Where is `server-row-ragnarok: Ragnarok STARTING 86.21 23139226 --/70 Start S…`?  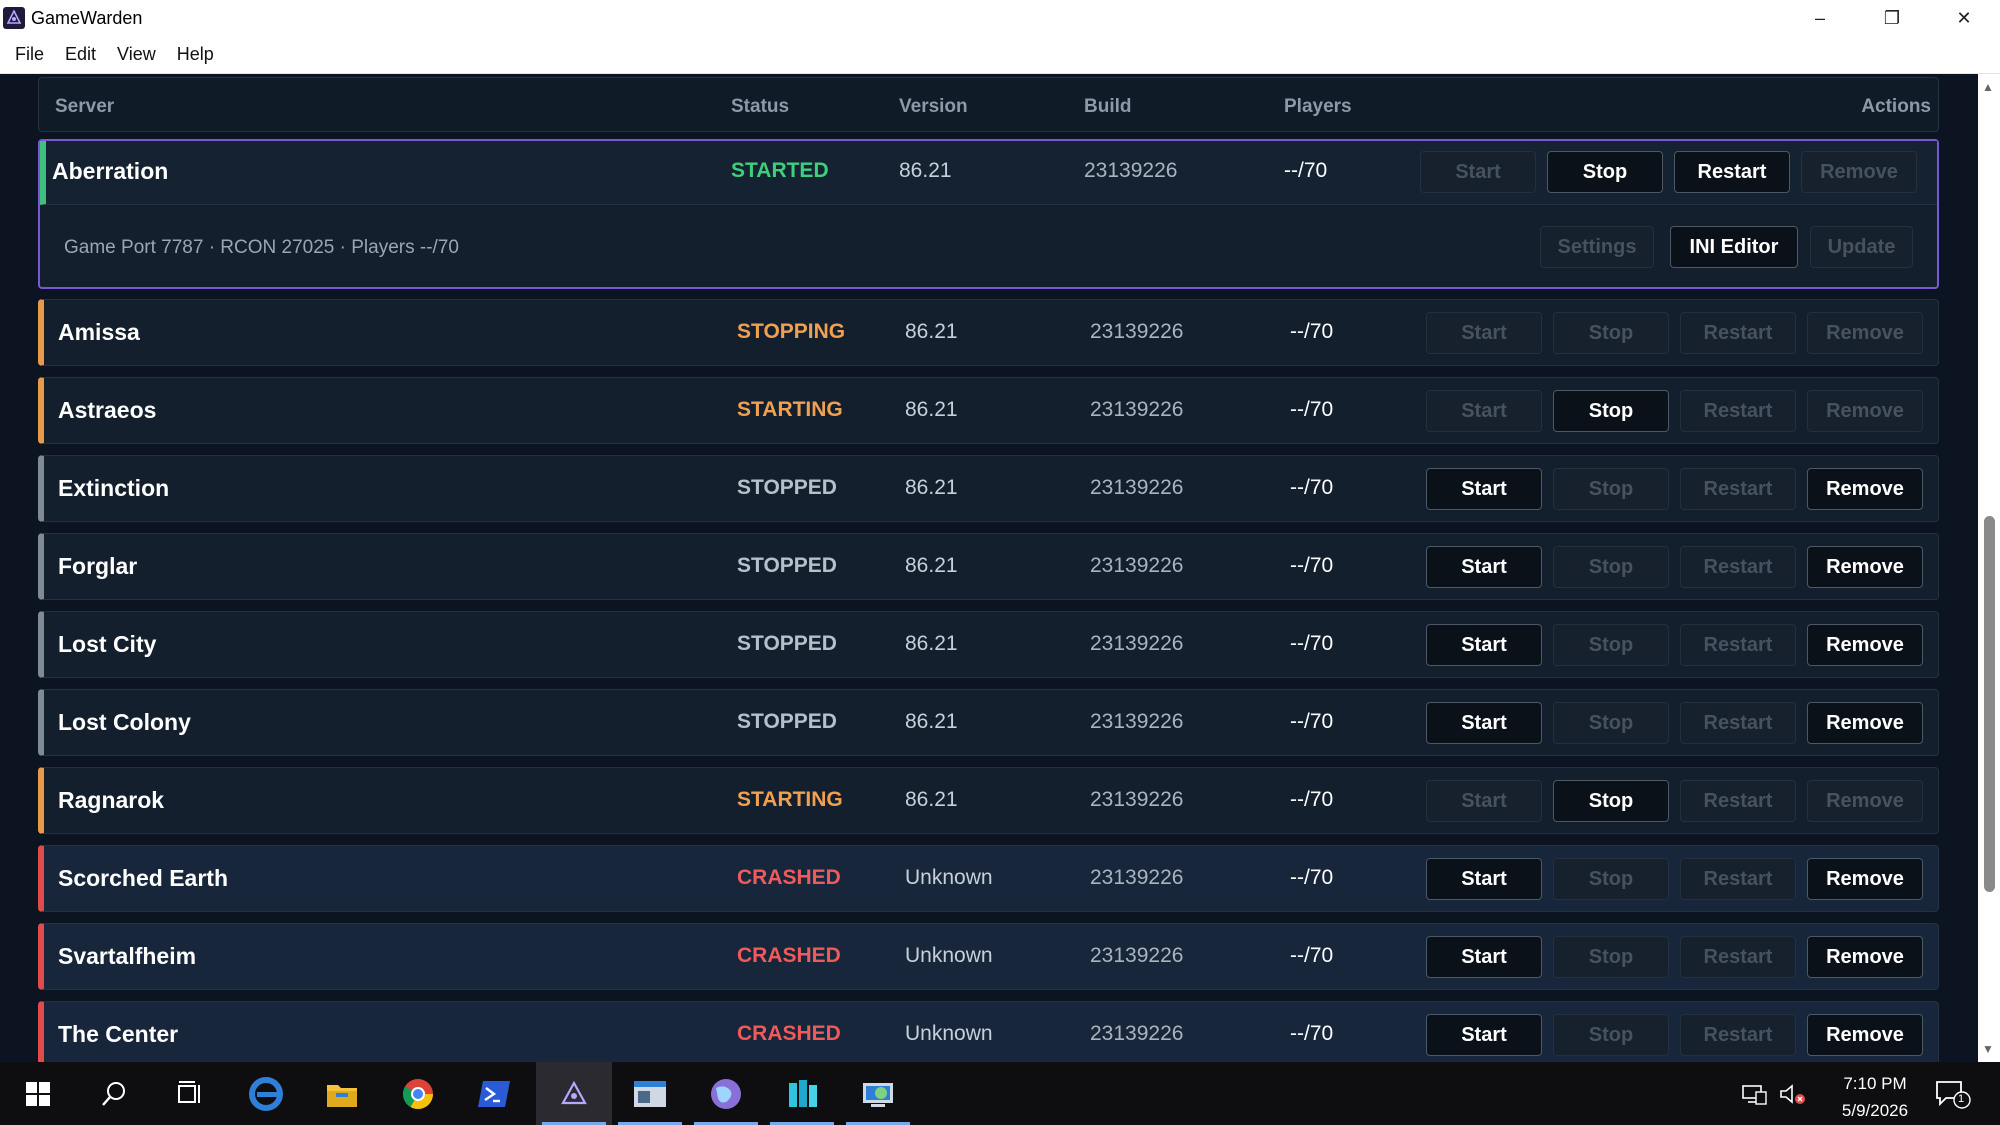 server-row-ragnarok: Ragnarok STARTING 86.21 23139226 --/70 Start S… is located at coordinates (988, 800).